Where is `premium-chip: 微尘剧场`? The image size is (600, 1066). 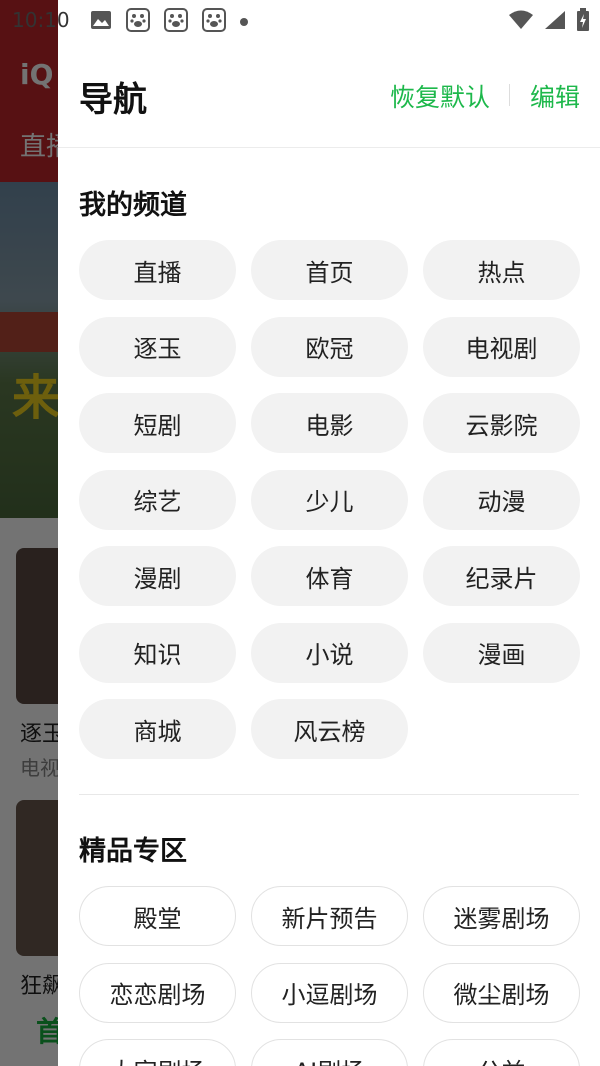
premium-chip: 微尘剧场 is located at coordinates (501, 992).